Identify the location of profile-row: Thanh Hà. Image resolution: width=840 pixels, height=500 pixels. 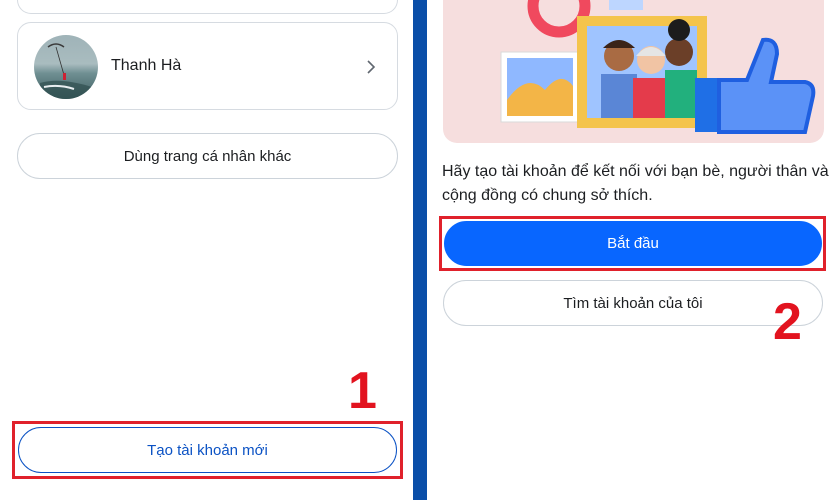
(207, 66).